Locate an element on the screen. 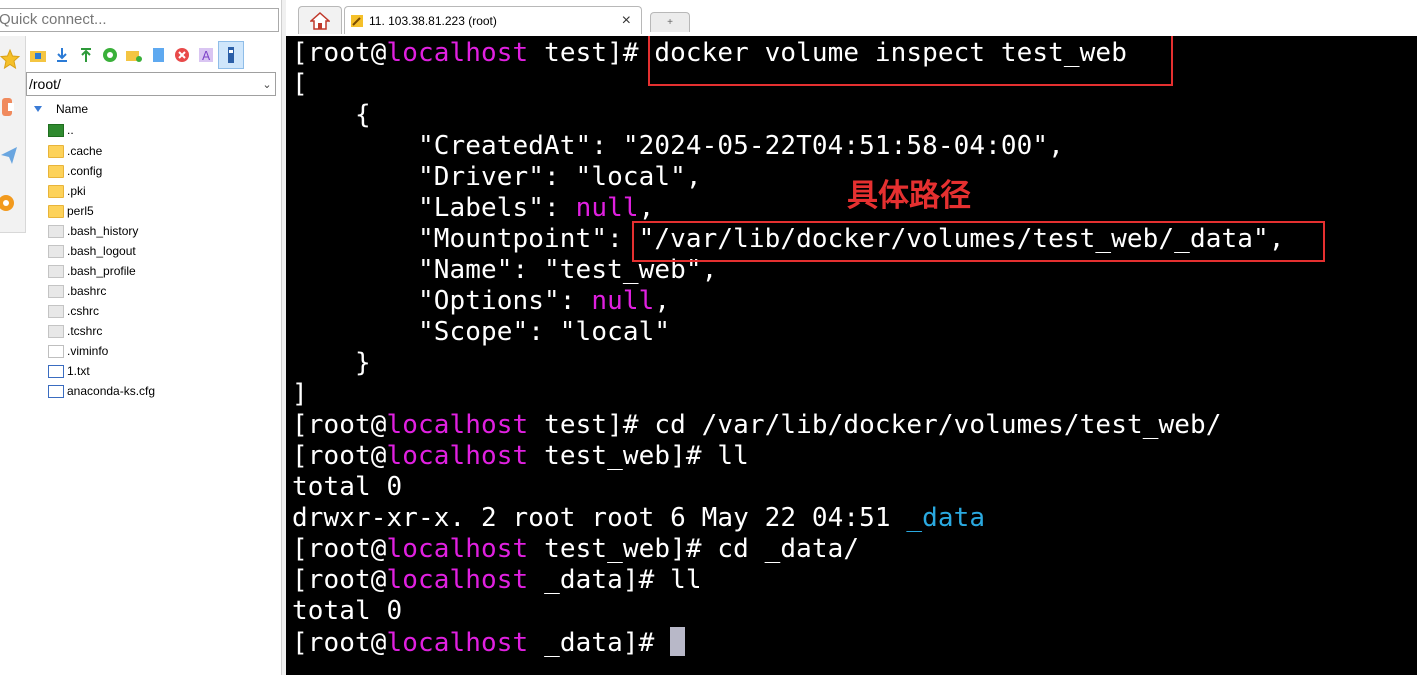 The height and width of the screenshot is (675, 1417). upload-icon is located at coordinates (86, 55).